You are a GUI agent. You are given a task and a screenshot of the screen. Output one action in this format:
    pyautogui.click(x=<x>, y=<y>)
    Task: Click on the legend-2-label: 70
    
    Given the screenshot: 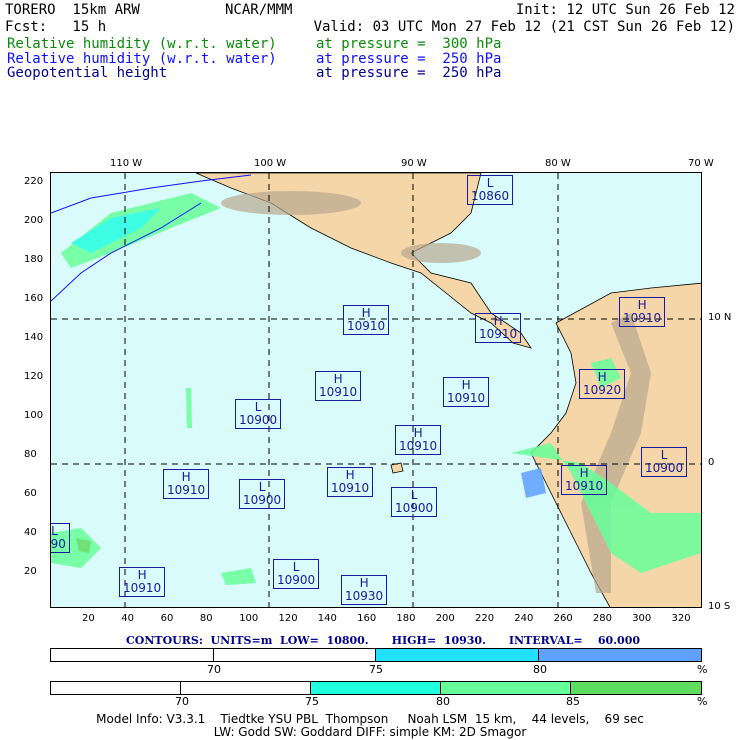 What is the action you would take?
    pyautogui.click(x=182, y=701)
    